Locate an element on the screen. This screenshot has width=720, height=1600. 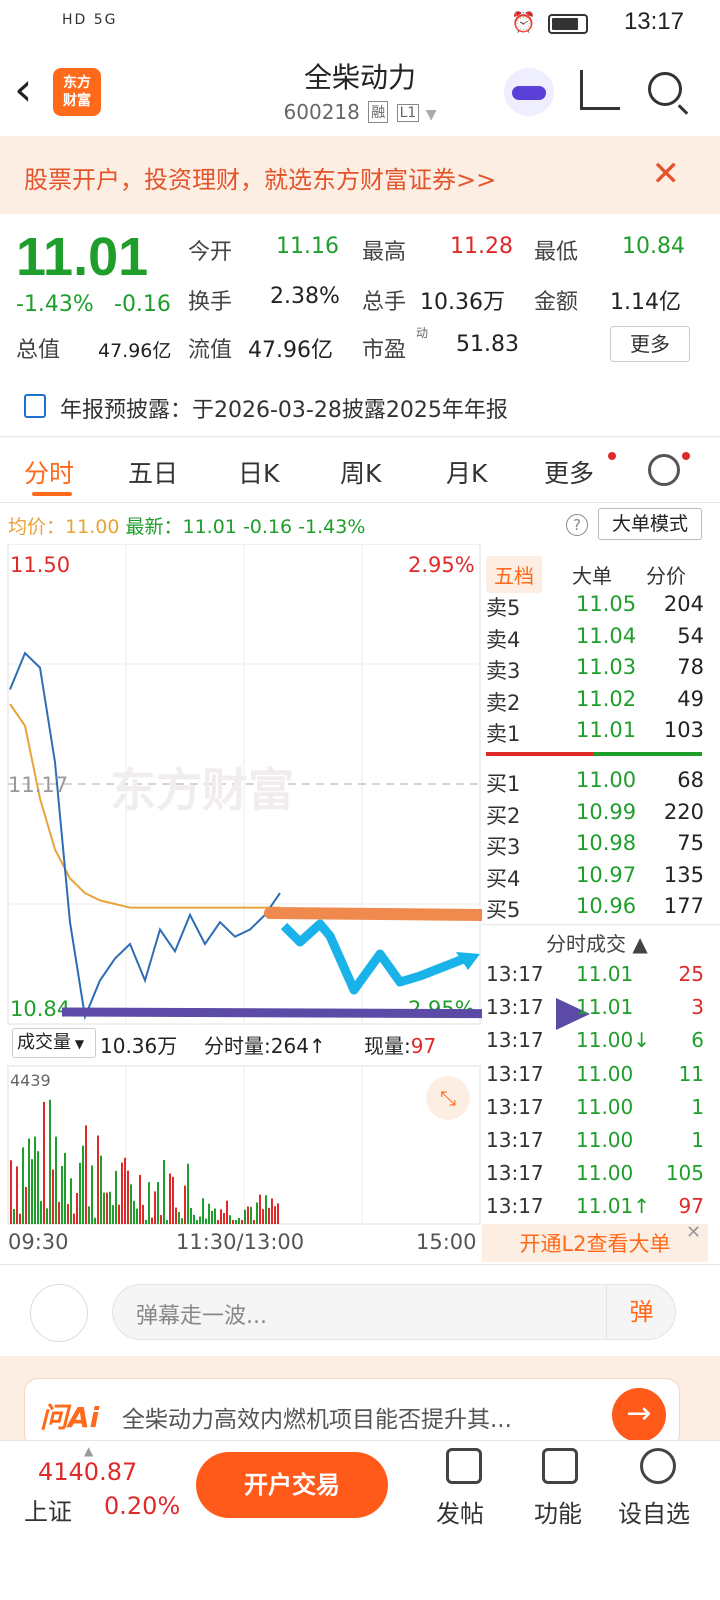
level-volume: 204 is located at coordinates (683, 604).